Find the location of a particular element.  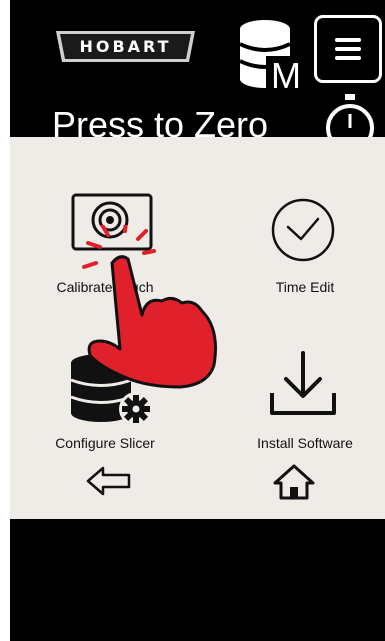

hobart-logo: HOBART is located at coordinates (125, 46).